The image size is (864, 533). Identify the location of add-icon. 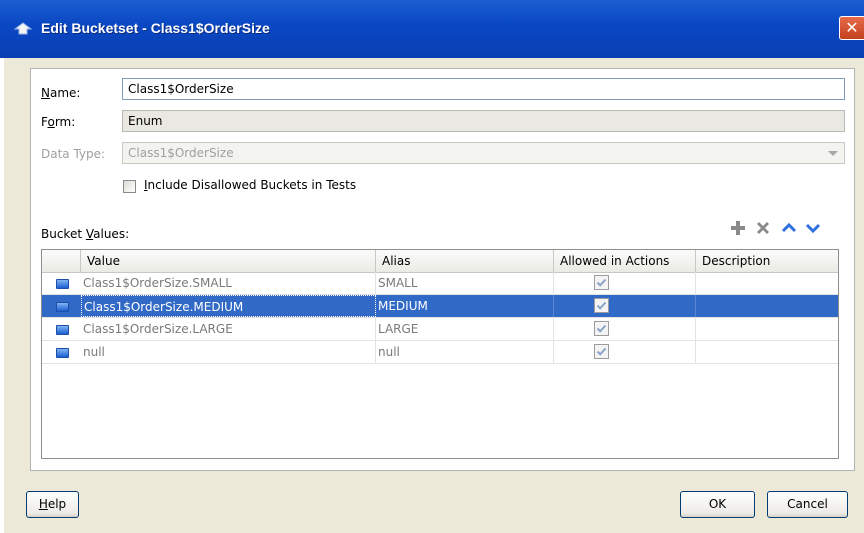
(738, 228).